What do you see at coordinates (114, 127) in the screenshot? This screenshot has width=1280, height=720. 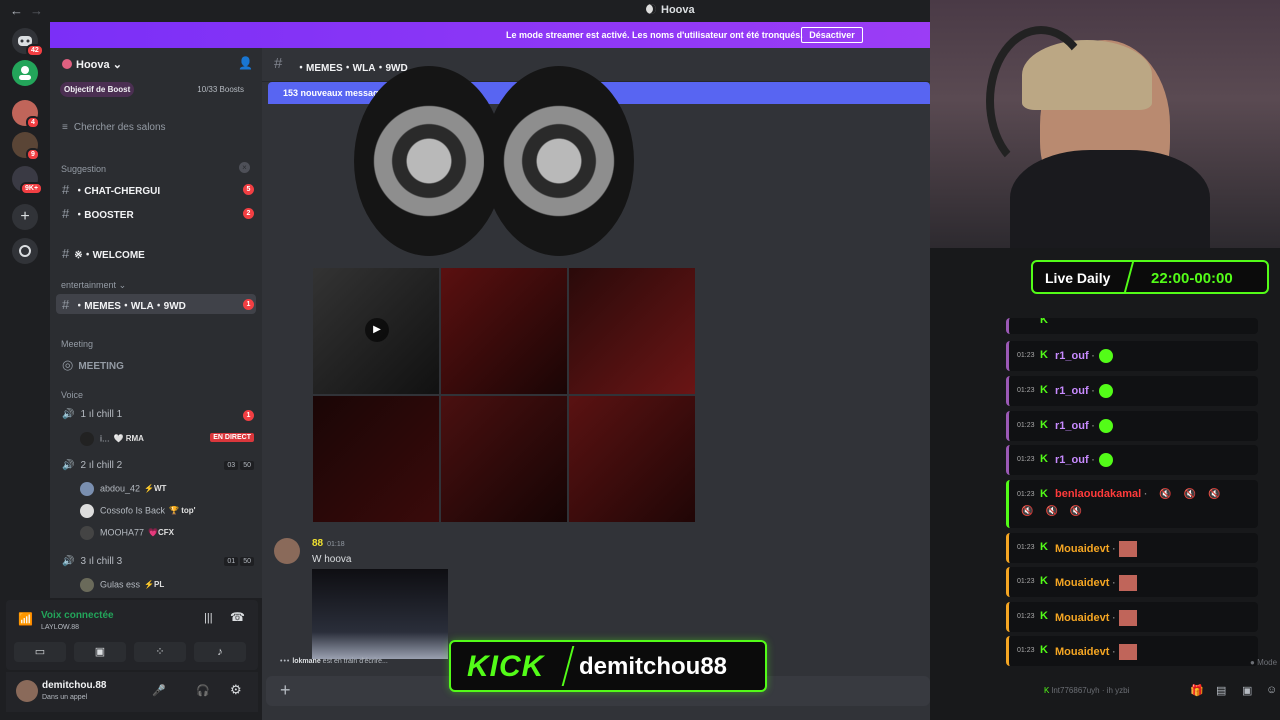 I see `channel-search: ≡ Chercher des salons` at bounding box center [114, 127].